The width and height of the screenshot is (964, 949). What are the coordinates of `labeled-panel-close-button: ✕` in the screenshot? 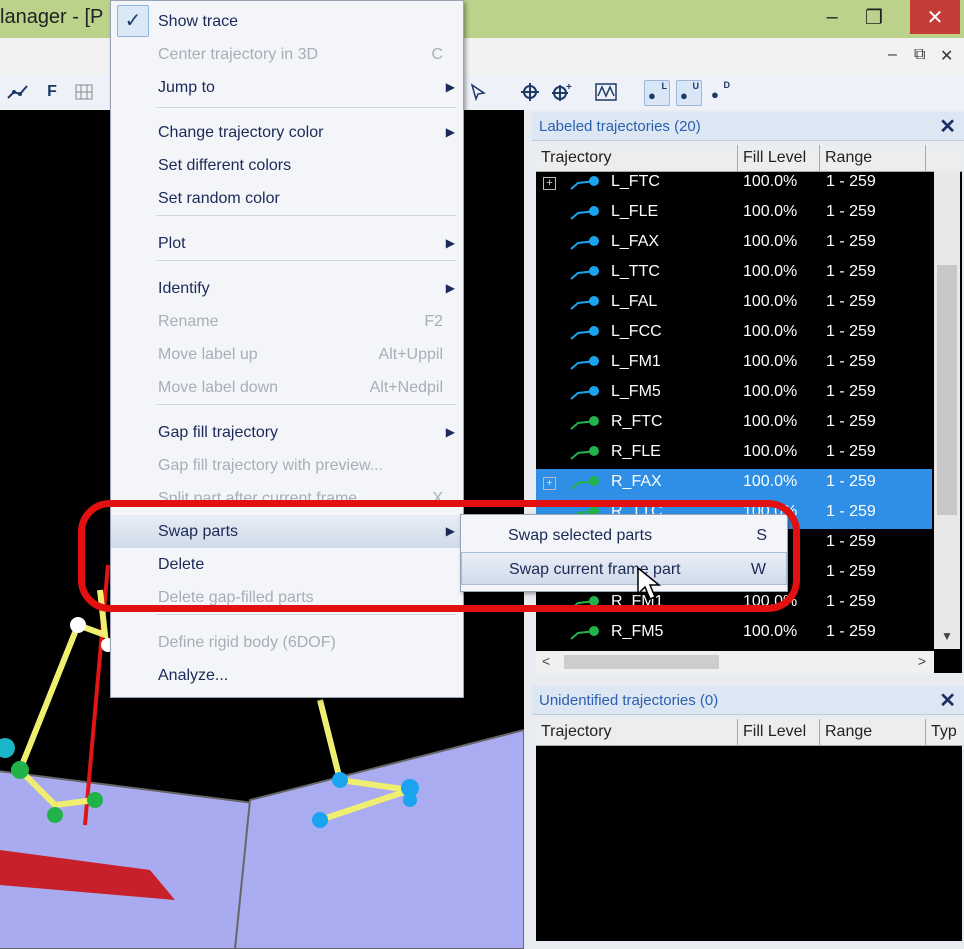 It's located at (947, 126).